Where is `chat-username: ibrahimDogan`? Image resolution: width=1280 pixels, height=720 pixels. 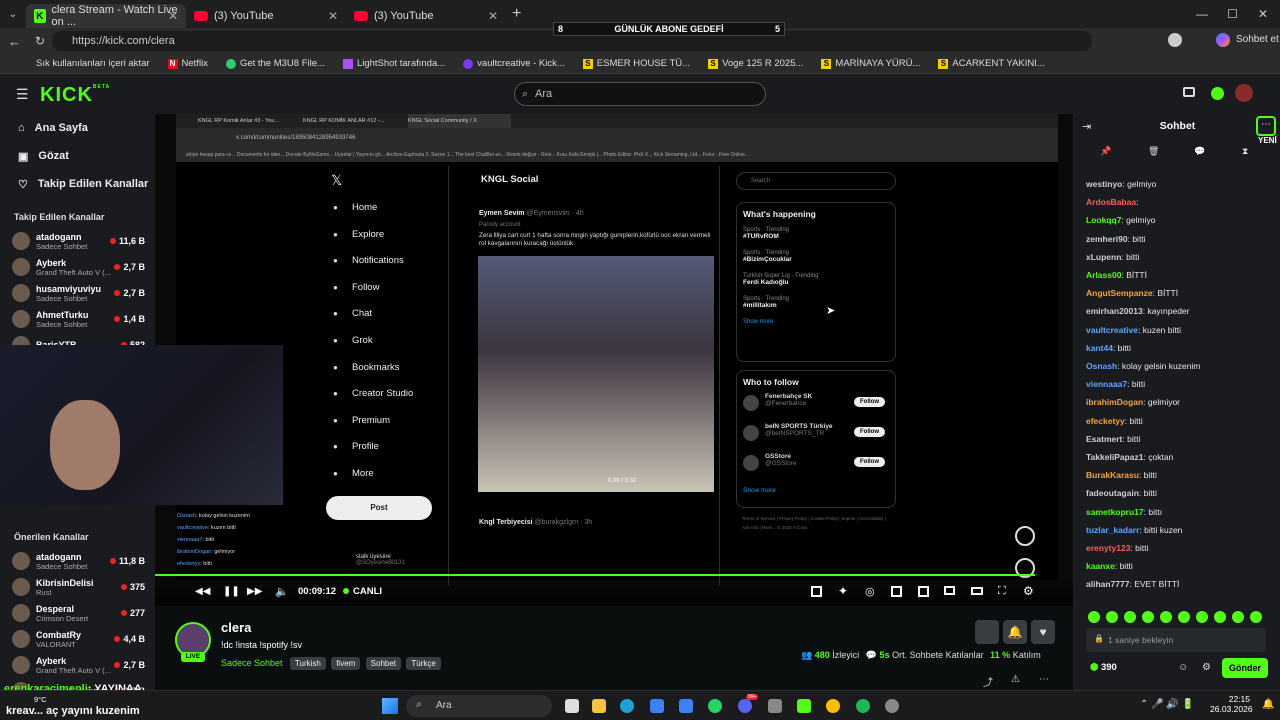
chat-username: ibrahimDogan is located at coordinates (1114, 402).